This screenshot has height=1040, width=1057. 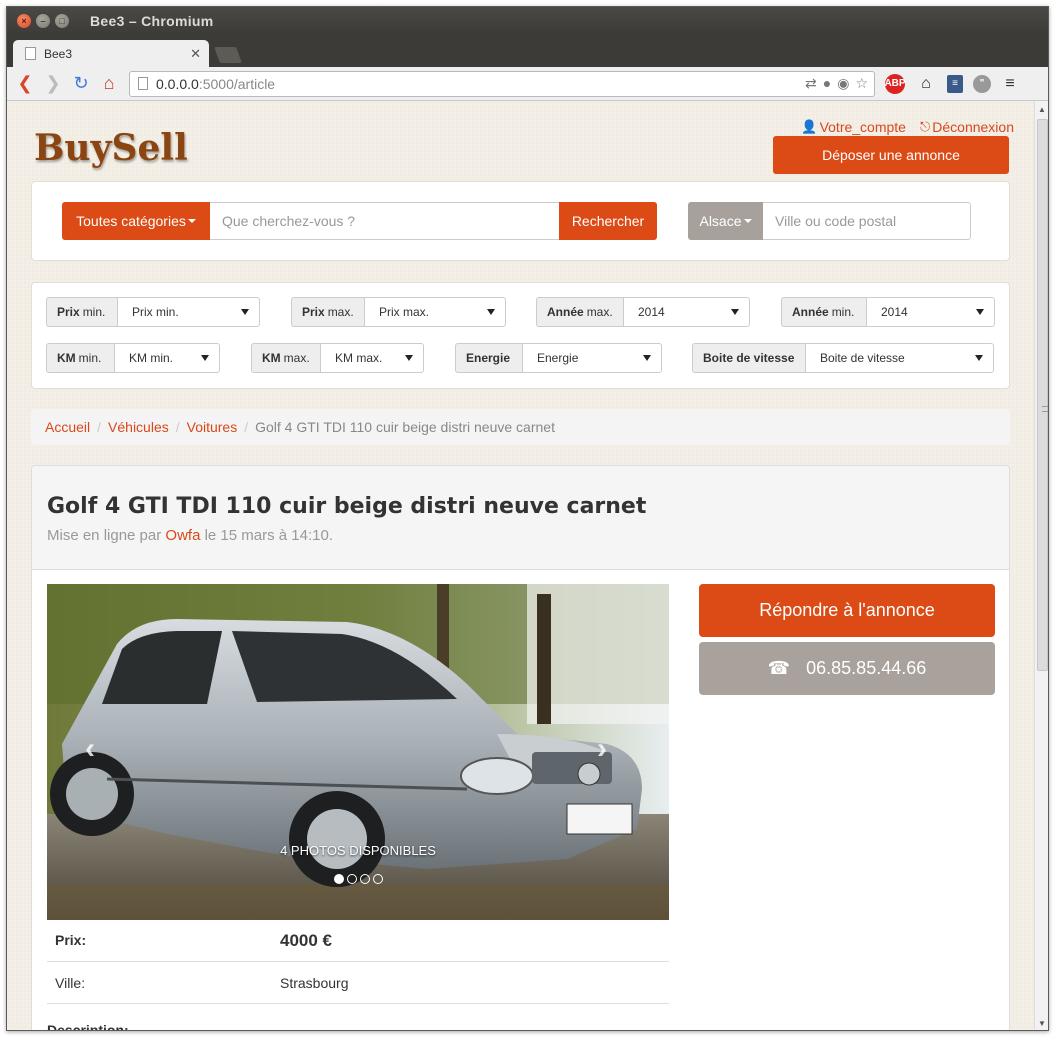 What do you see at coordinates (779, 668) in the screenshot?
I see `phone-icon: ☎` at bounding box center [779, 668].